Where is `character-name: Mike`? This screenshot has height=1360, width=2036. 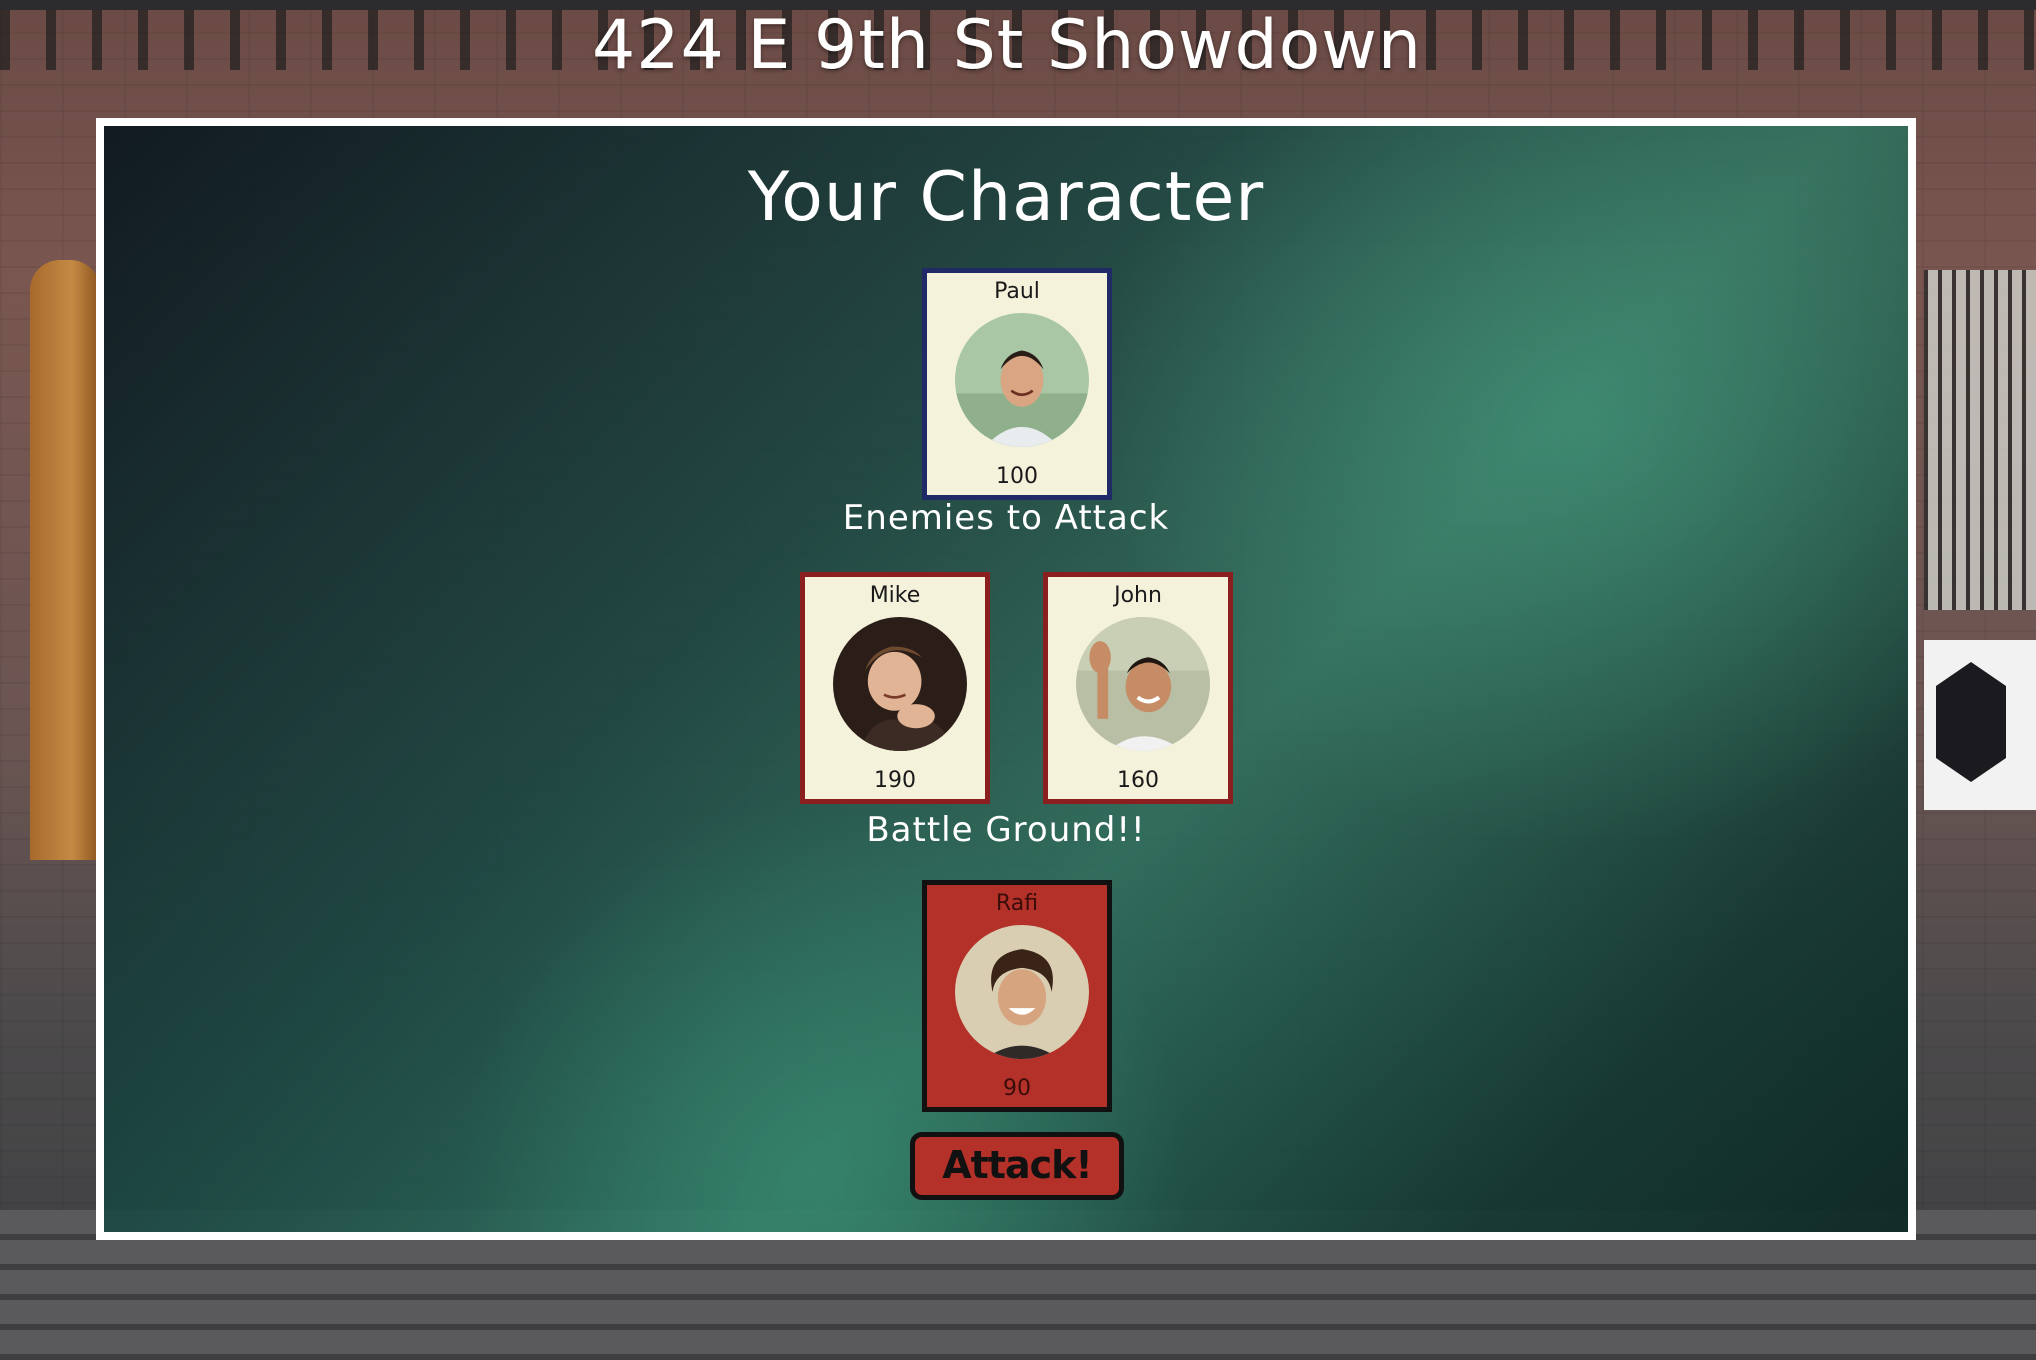 character-name: Mike is located at coordinates (895, 595).